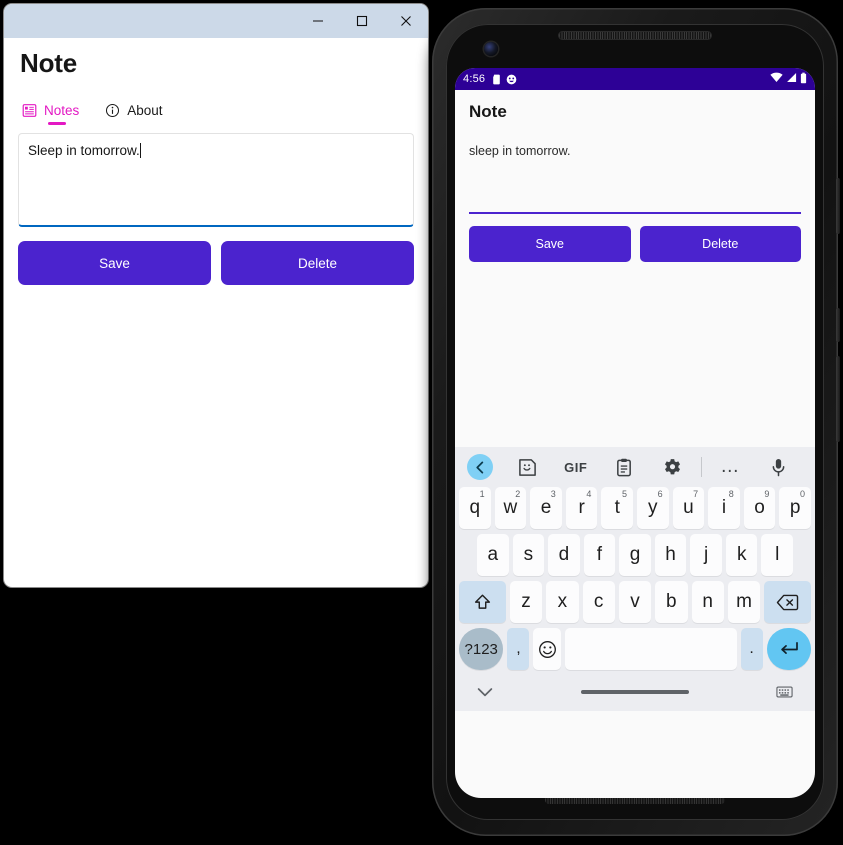 Image resolution: width=843 pixels, height=845 pixels. Describe the element at coordinates (635, 79) in the screenshot. I see `android-status-bar: 4:56` at that location.